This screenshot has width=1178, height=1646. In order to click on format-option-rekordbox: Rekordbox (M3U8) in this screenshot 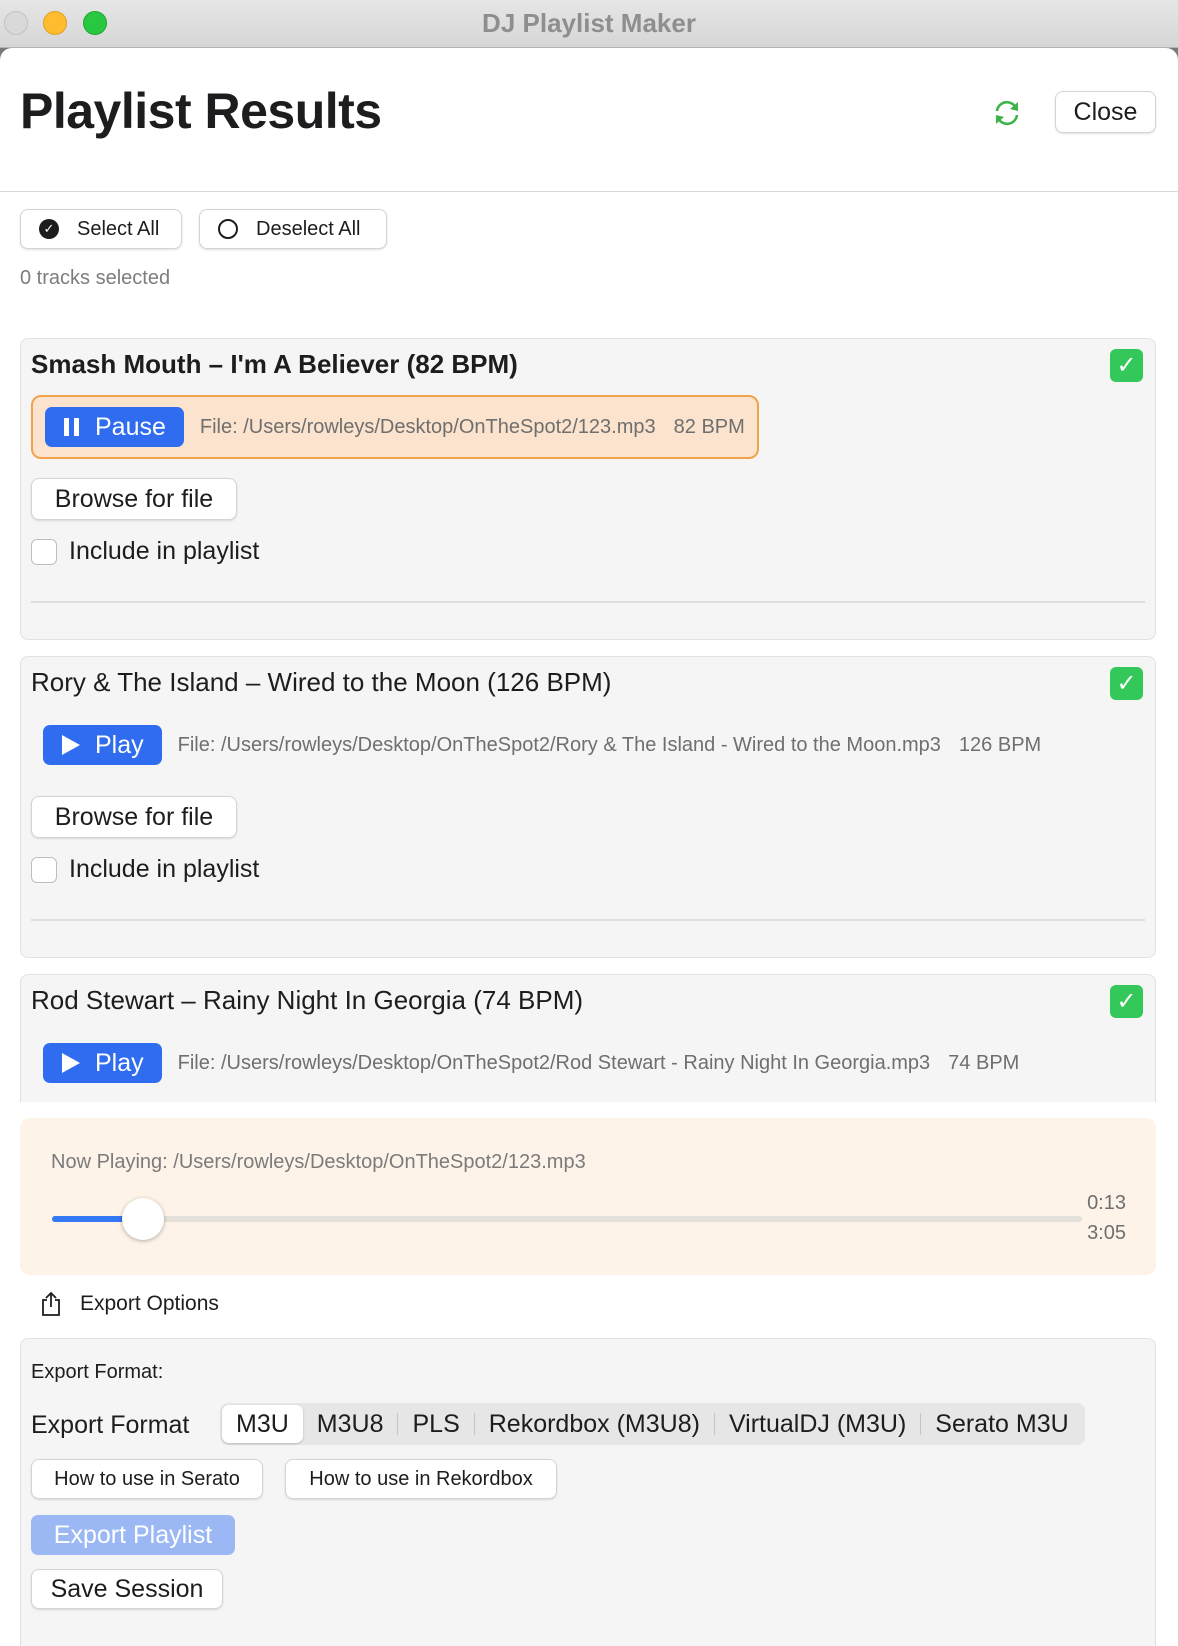, I will do `click(594, 1424)`.